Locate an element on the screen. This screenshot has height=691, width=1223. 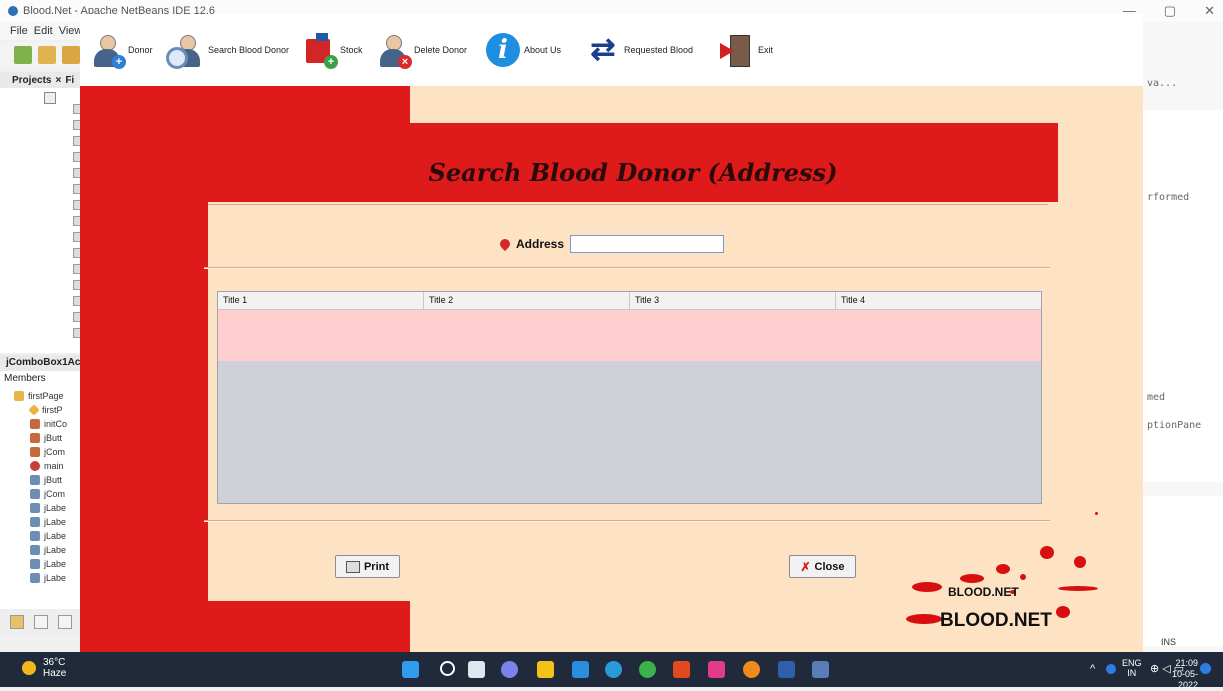
divider is located at coordinates (628, 204).